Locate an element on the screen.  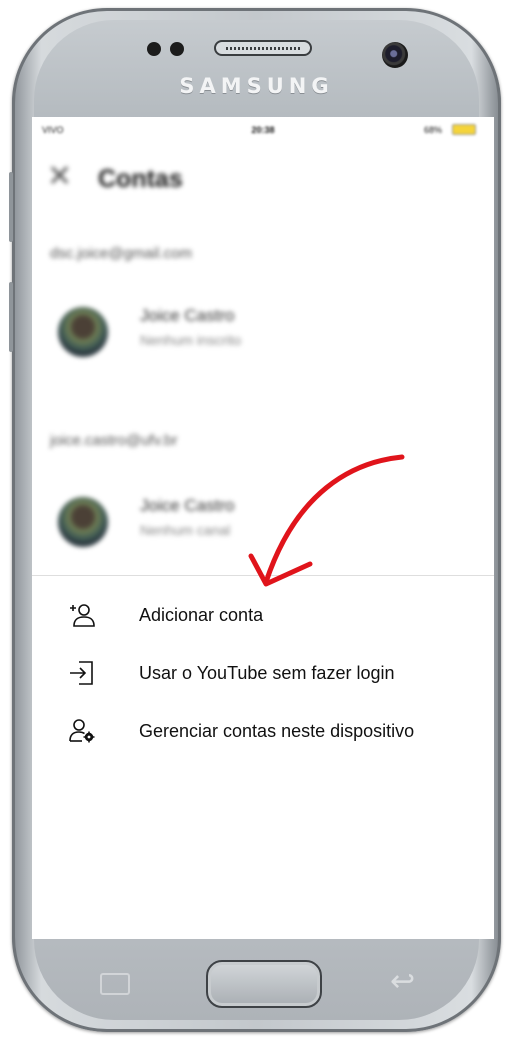
manage-accounts-label: Gerenciar contas neste dispositivo is located at coordinates (277, 731).